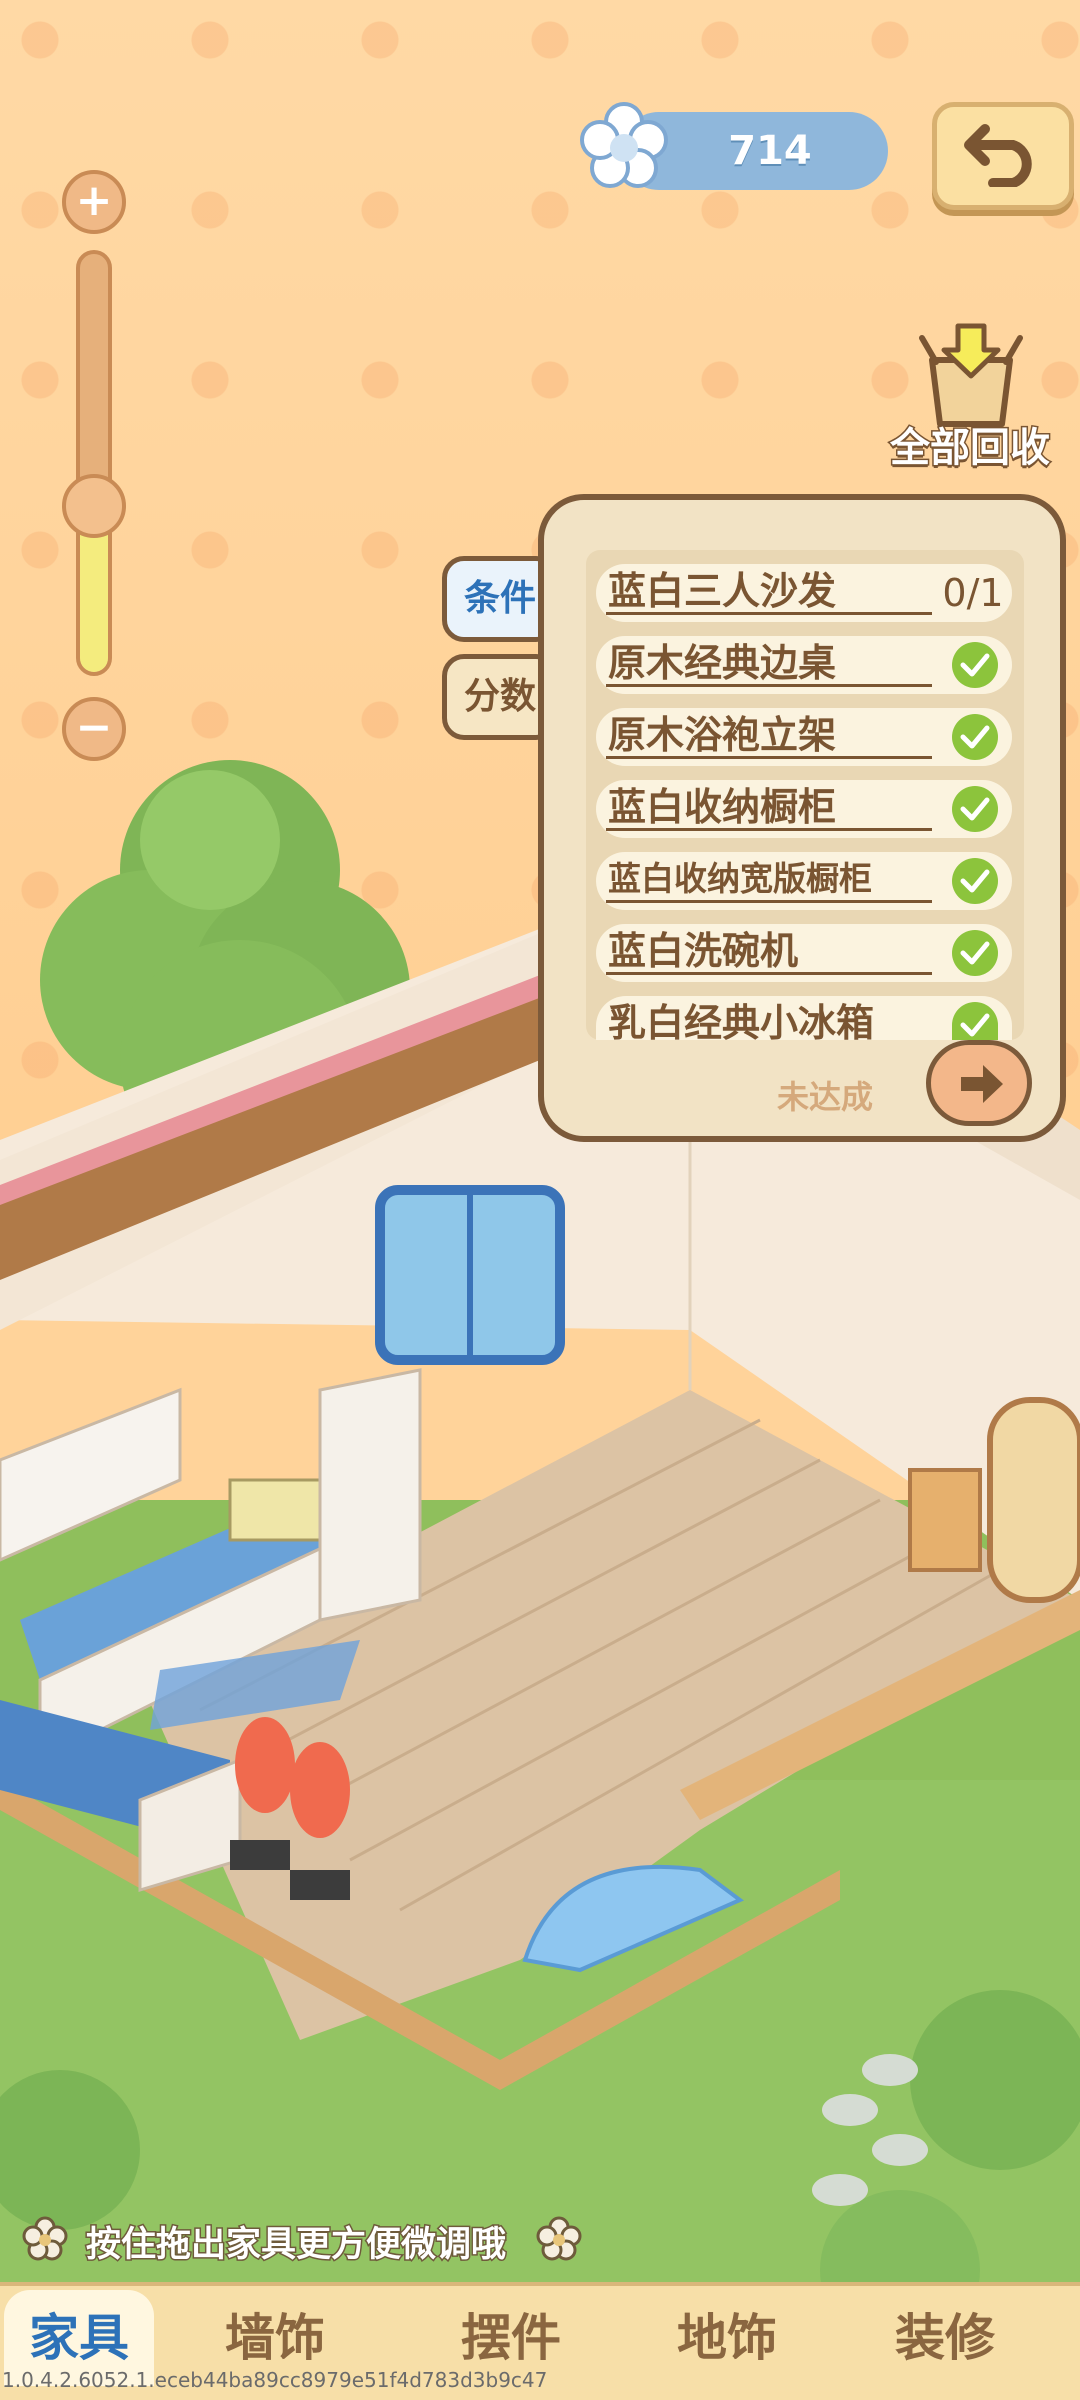 The height and width of the screenshot is (2400, 1080). I want to click on condition-count: 0/1, so click(973, 593).